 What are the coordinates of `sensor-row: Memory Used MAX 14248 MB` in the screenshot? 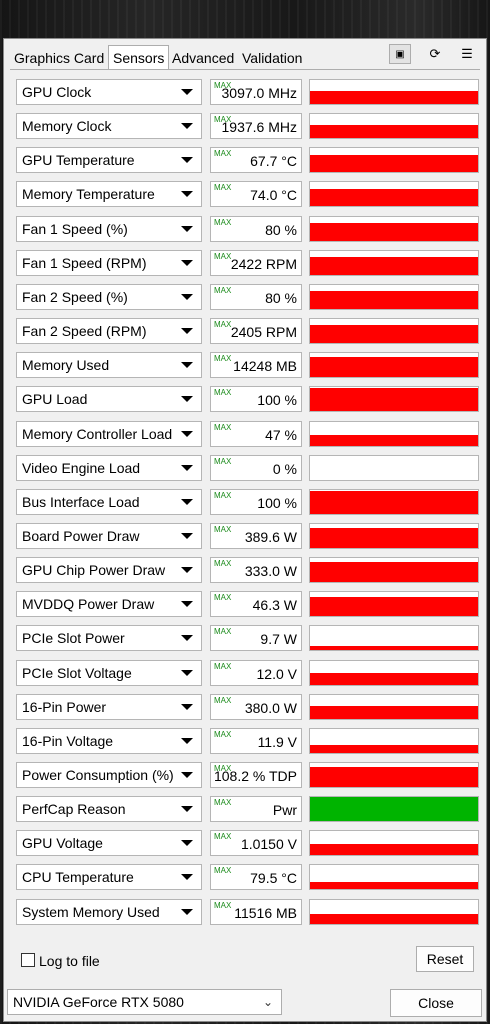 It's located at (248, 367).